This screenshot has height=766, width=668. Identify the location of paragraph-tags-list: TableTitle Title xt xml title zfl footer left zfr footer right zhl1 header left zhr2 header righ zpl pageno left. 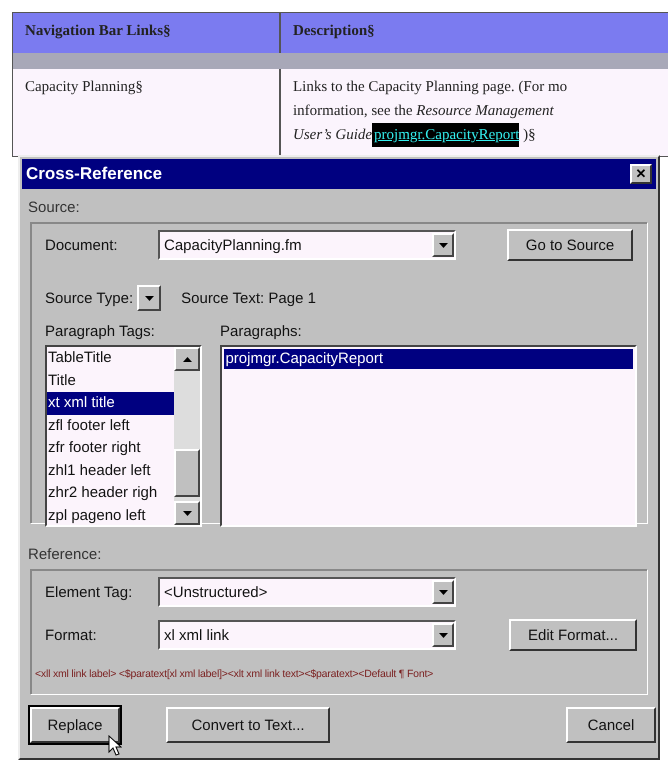
(123, 436).